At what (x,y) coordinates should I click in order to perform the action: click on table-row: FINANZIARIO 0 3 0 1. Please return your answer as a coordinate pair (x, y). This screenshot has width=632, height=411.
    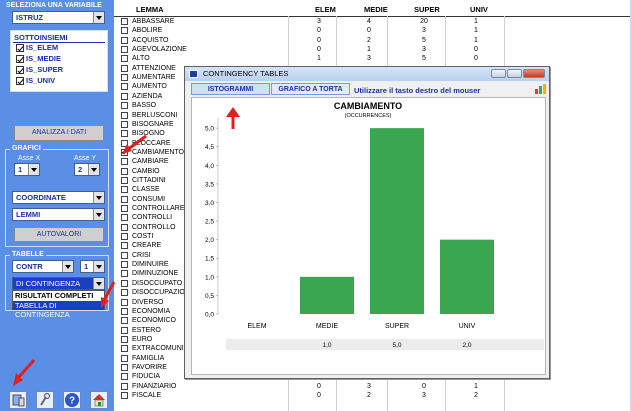
    Looking at the image, I should click on (372, 386).